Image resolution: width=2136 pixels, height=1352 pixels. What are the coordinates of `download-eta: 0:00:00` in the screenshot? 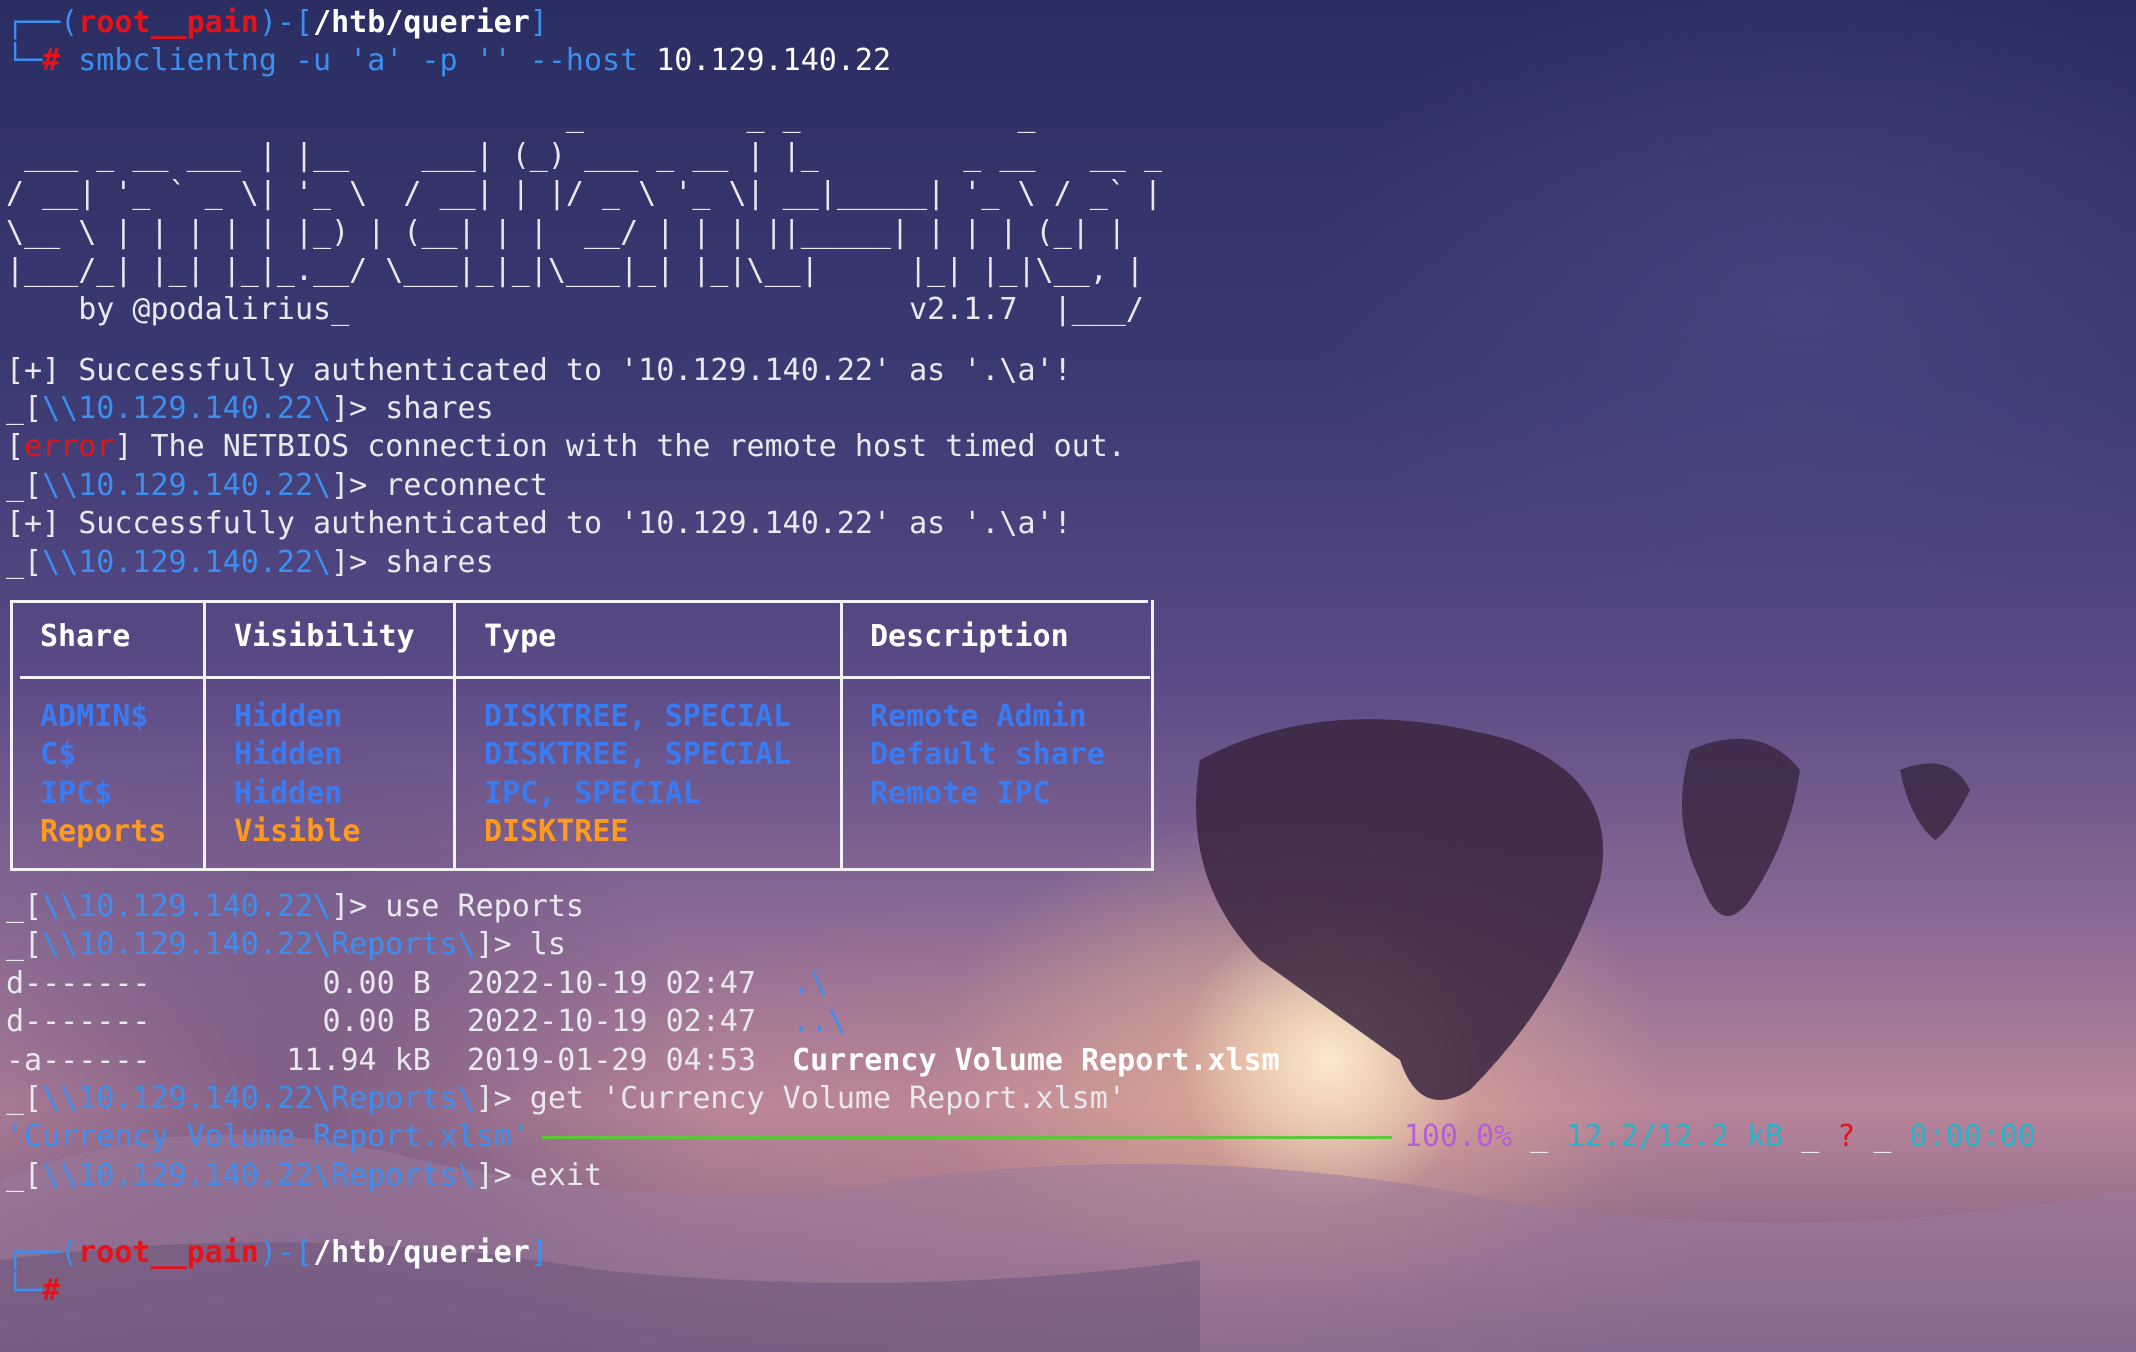 It's located at (1972, 1136).